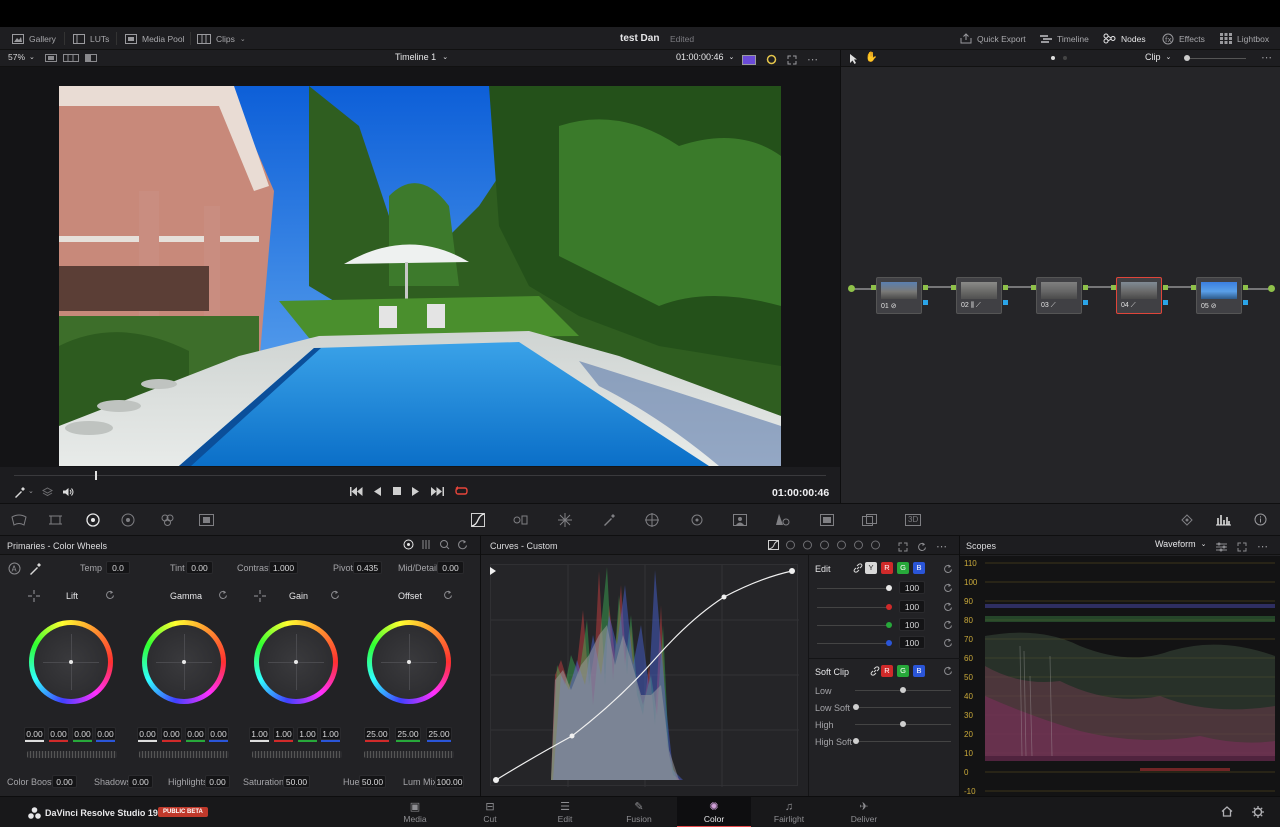 The image size is (1280, 827). What do you see at coordinates (749, 59) in the screenshot?
I see `video-output-icon` at bounding box center [749, 59].